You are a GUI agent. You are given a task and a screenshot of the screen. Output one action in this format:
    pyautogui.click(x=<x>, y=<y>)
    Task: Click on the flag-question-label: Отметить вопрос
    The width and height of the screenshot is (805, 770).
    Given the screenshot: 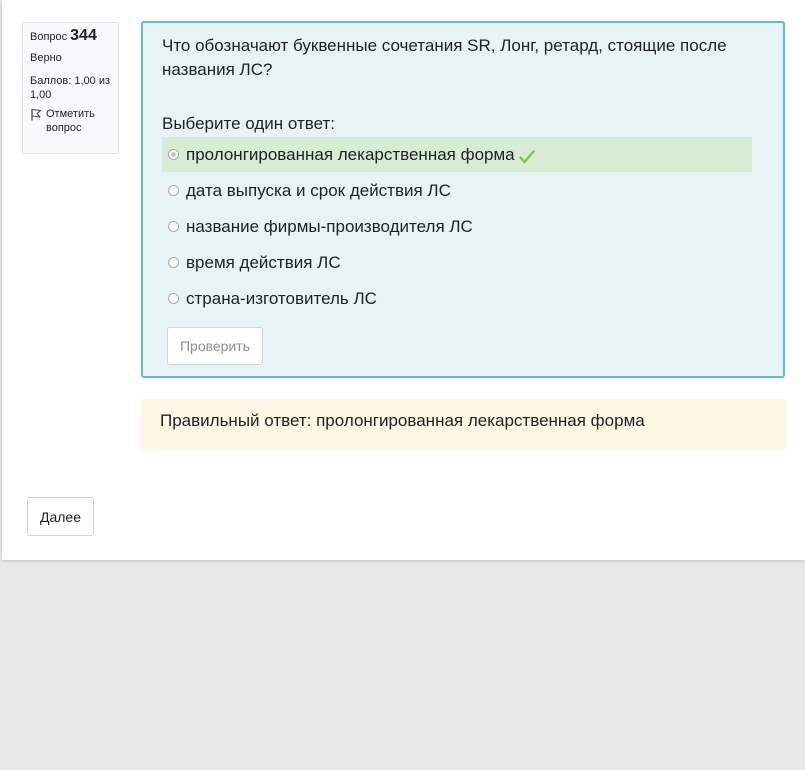 What is the action you would take?
    pyautogui.click(x=70, y=121)
    